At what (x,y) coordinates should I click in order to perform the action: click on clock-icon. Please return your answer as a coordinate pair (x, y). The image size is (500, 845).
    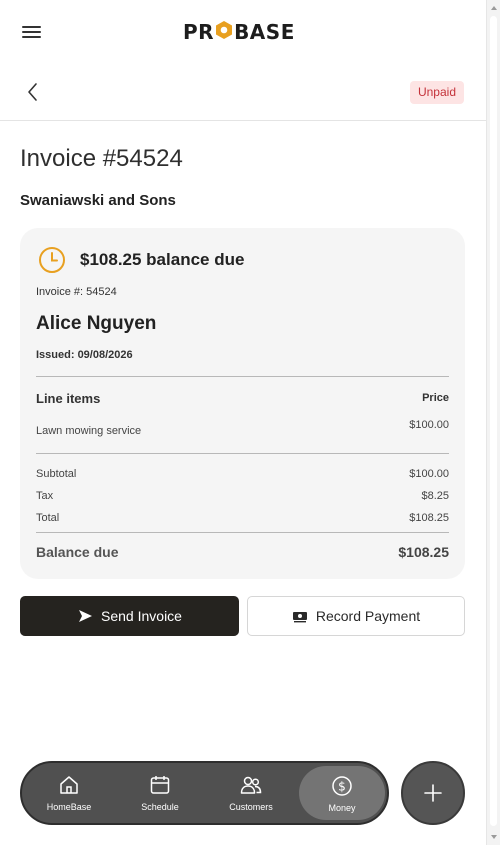
    Looking at the image, I should click on (52, 260).